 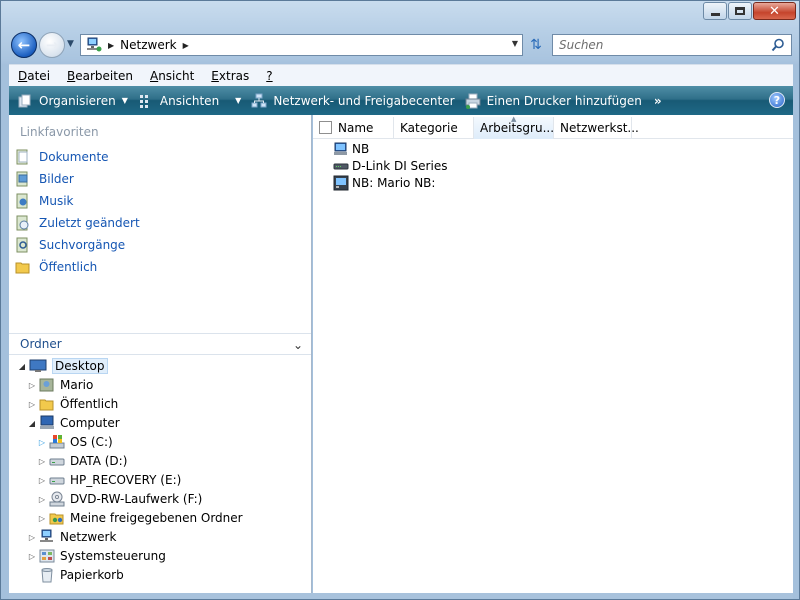 I want to click on network-center-icon, so click(x=259, y=100).